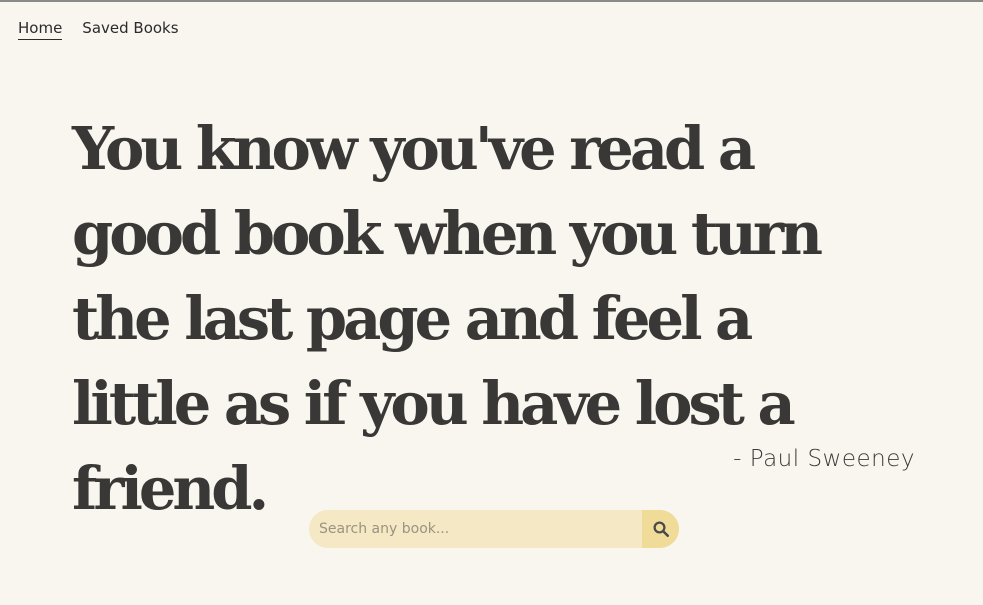 This screenshot has height=605, width=983. I want to click on search-form, so click(494, 529).